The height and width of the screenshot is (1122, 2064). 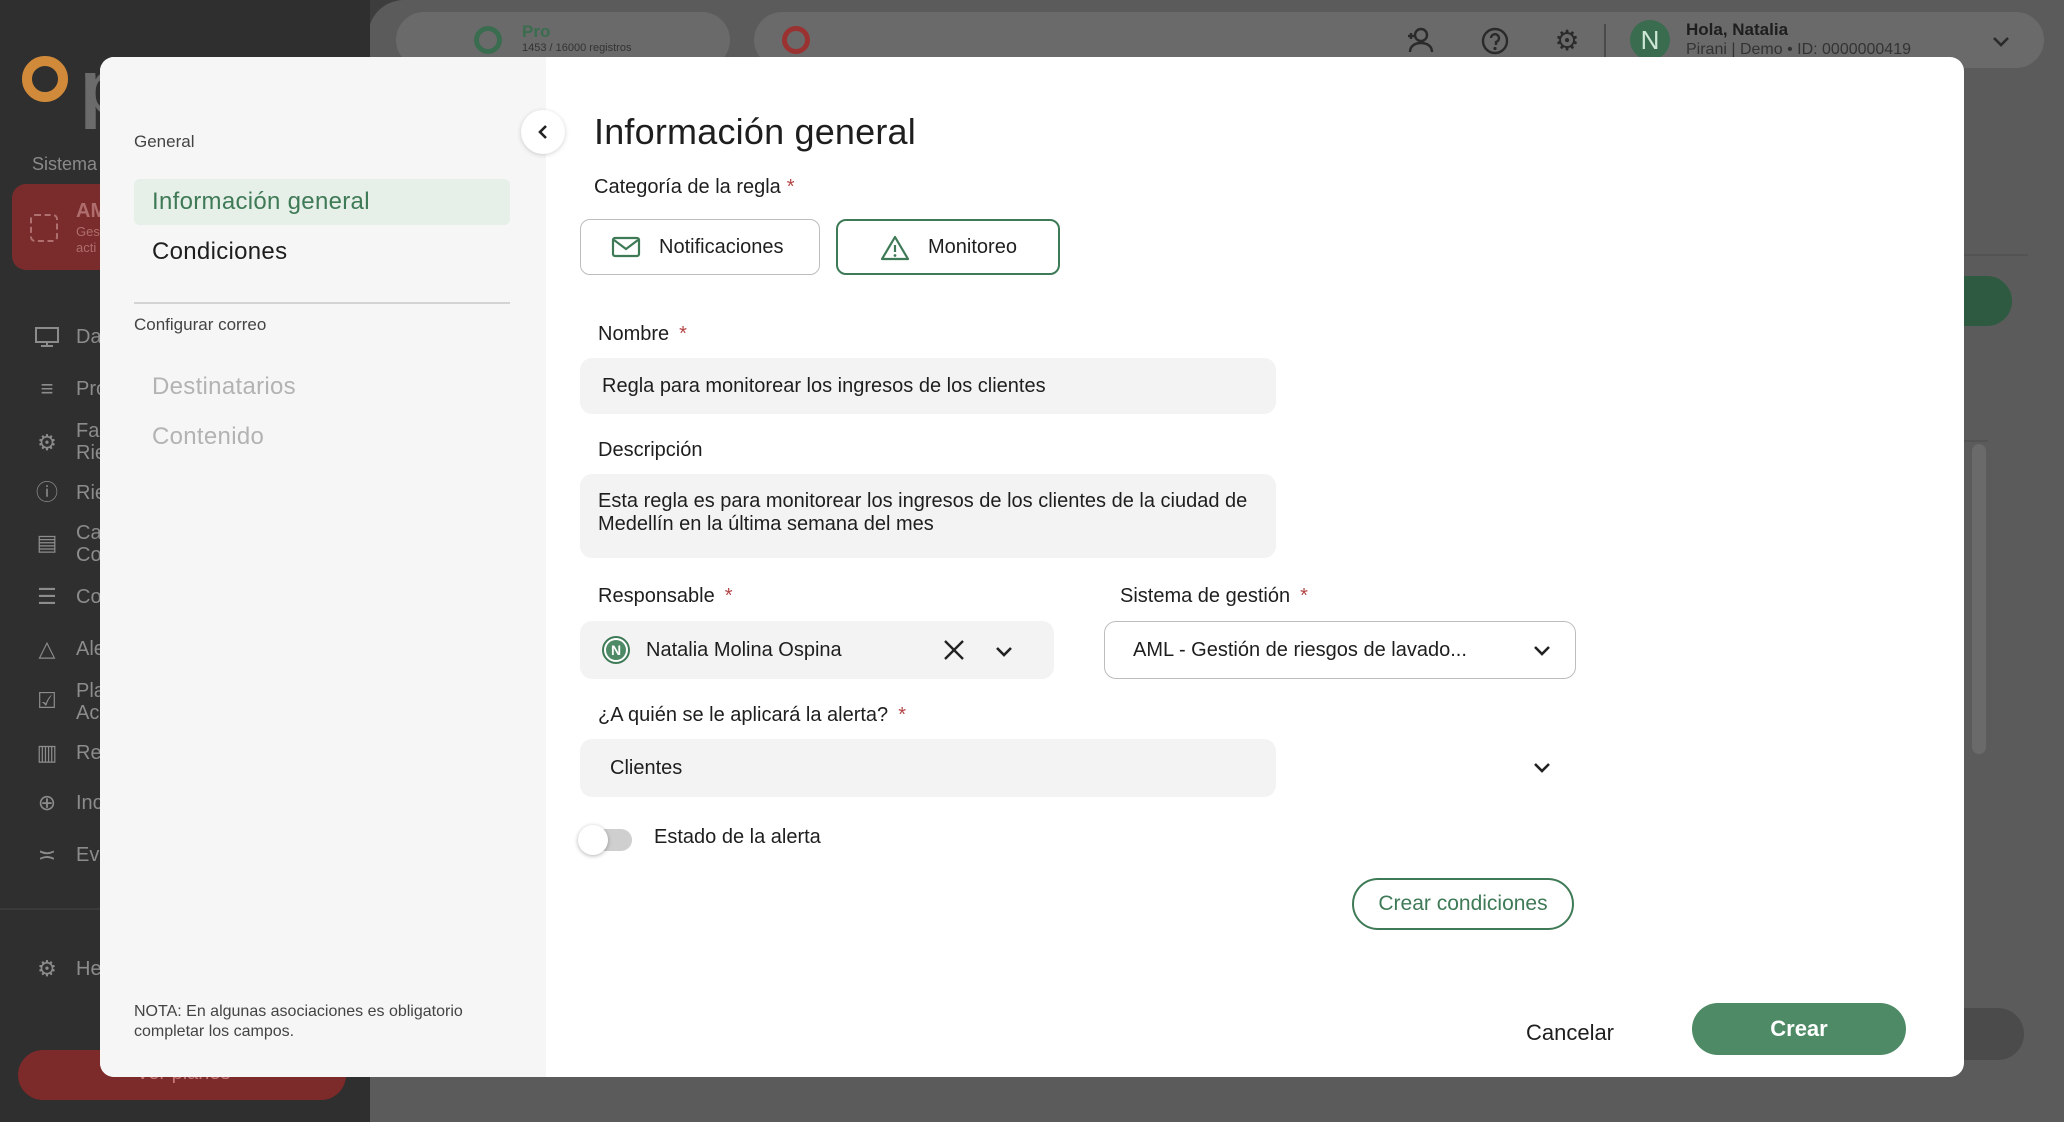 What do you see at coordinates (972, 246) in the screenshot?
I see `category-monitoring-label: Monitoreo` at bounding box center [972, 246].